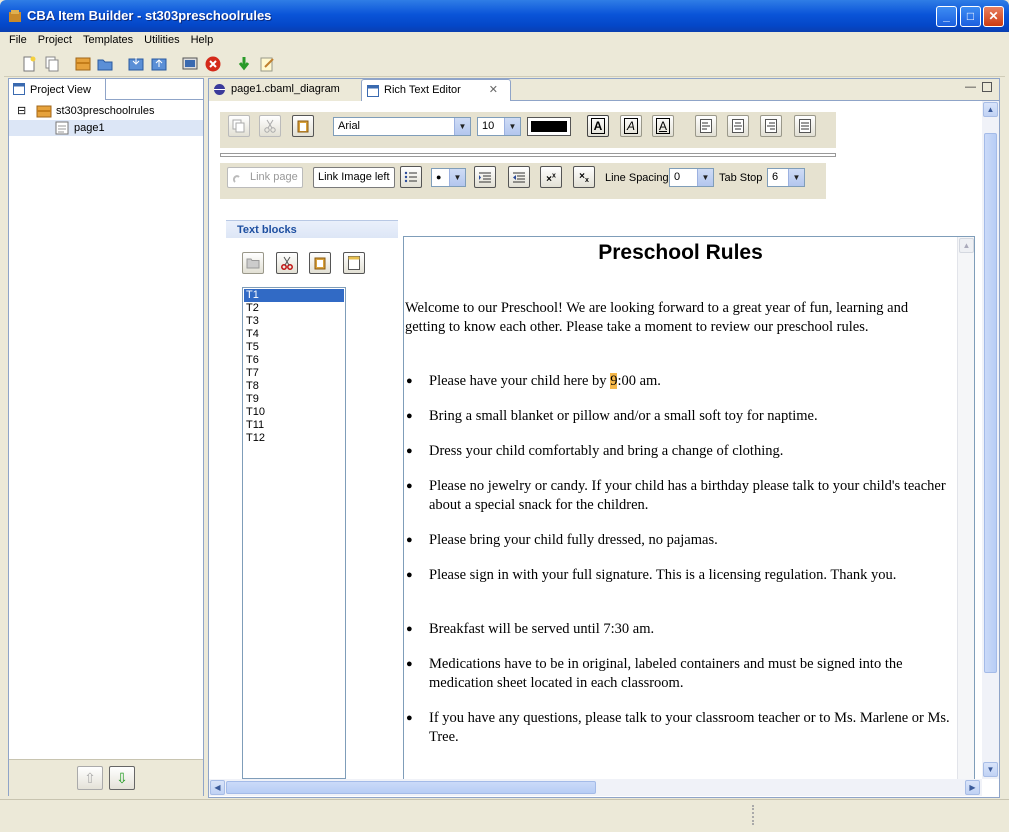  I want to click on close-button: ✕, so click(993, 16).